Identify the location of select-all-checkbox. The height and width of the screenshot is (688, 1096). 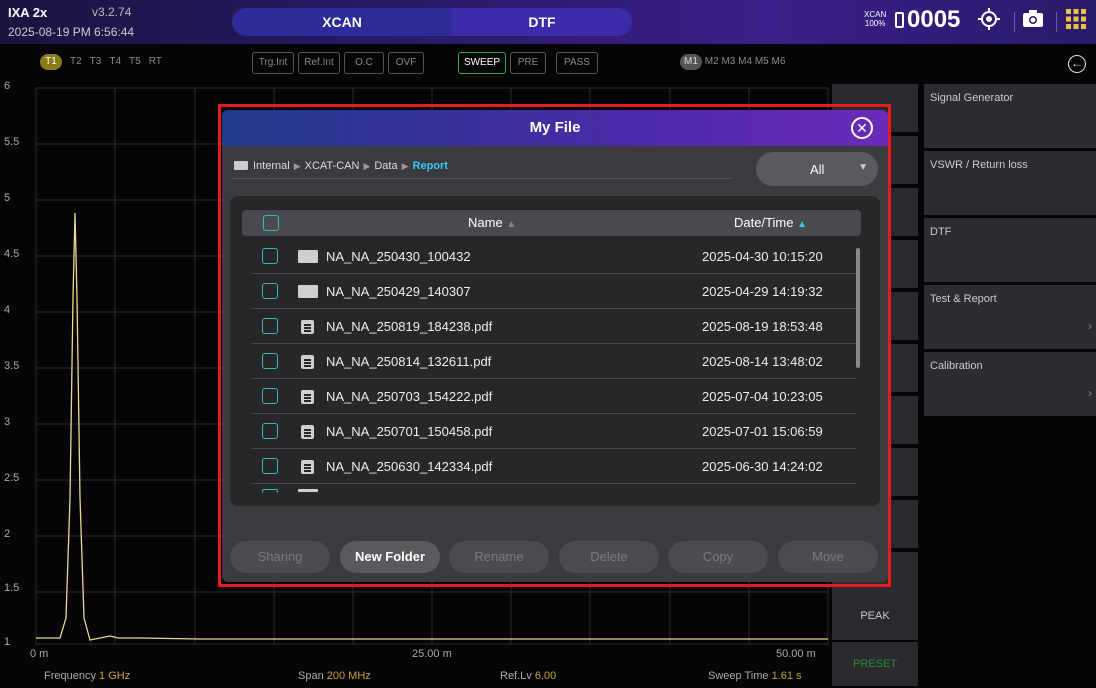
(271, 223).